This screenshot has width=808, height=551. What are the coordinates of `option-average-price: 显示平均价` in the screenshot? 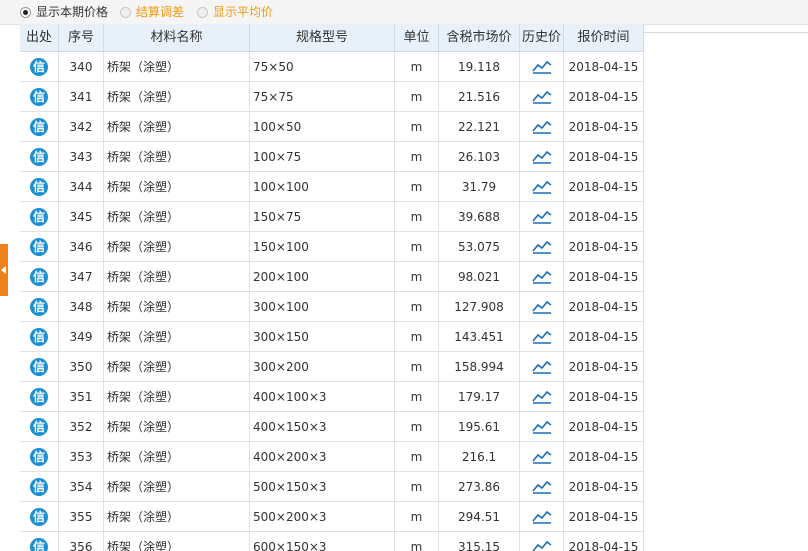 It's located at (235, 12).